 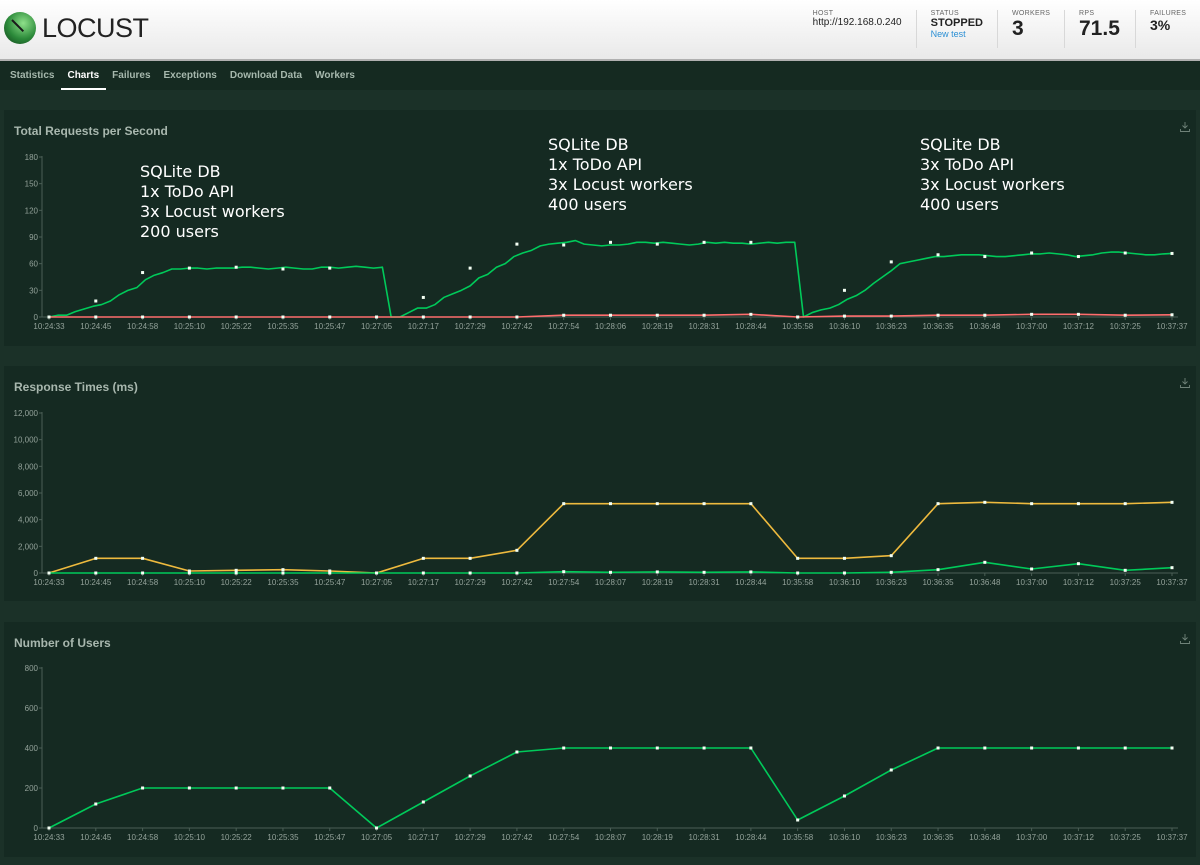 What do you see at coordinates (265, 75) in the screenshot?
I see `tab-download-data: Download Data` at bounding box center [265, 75].